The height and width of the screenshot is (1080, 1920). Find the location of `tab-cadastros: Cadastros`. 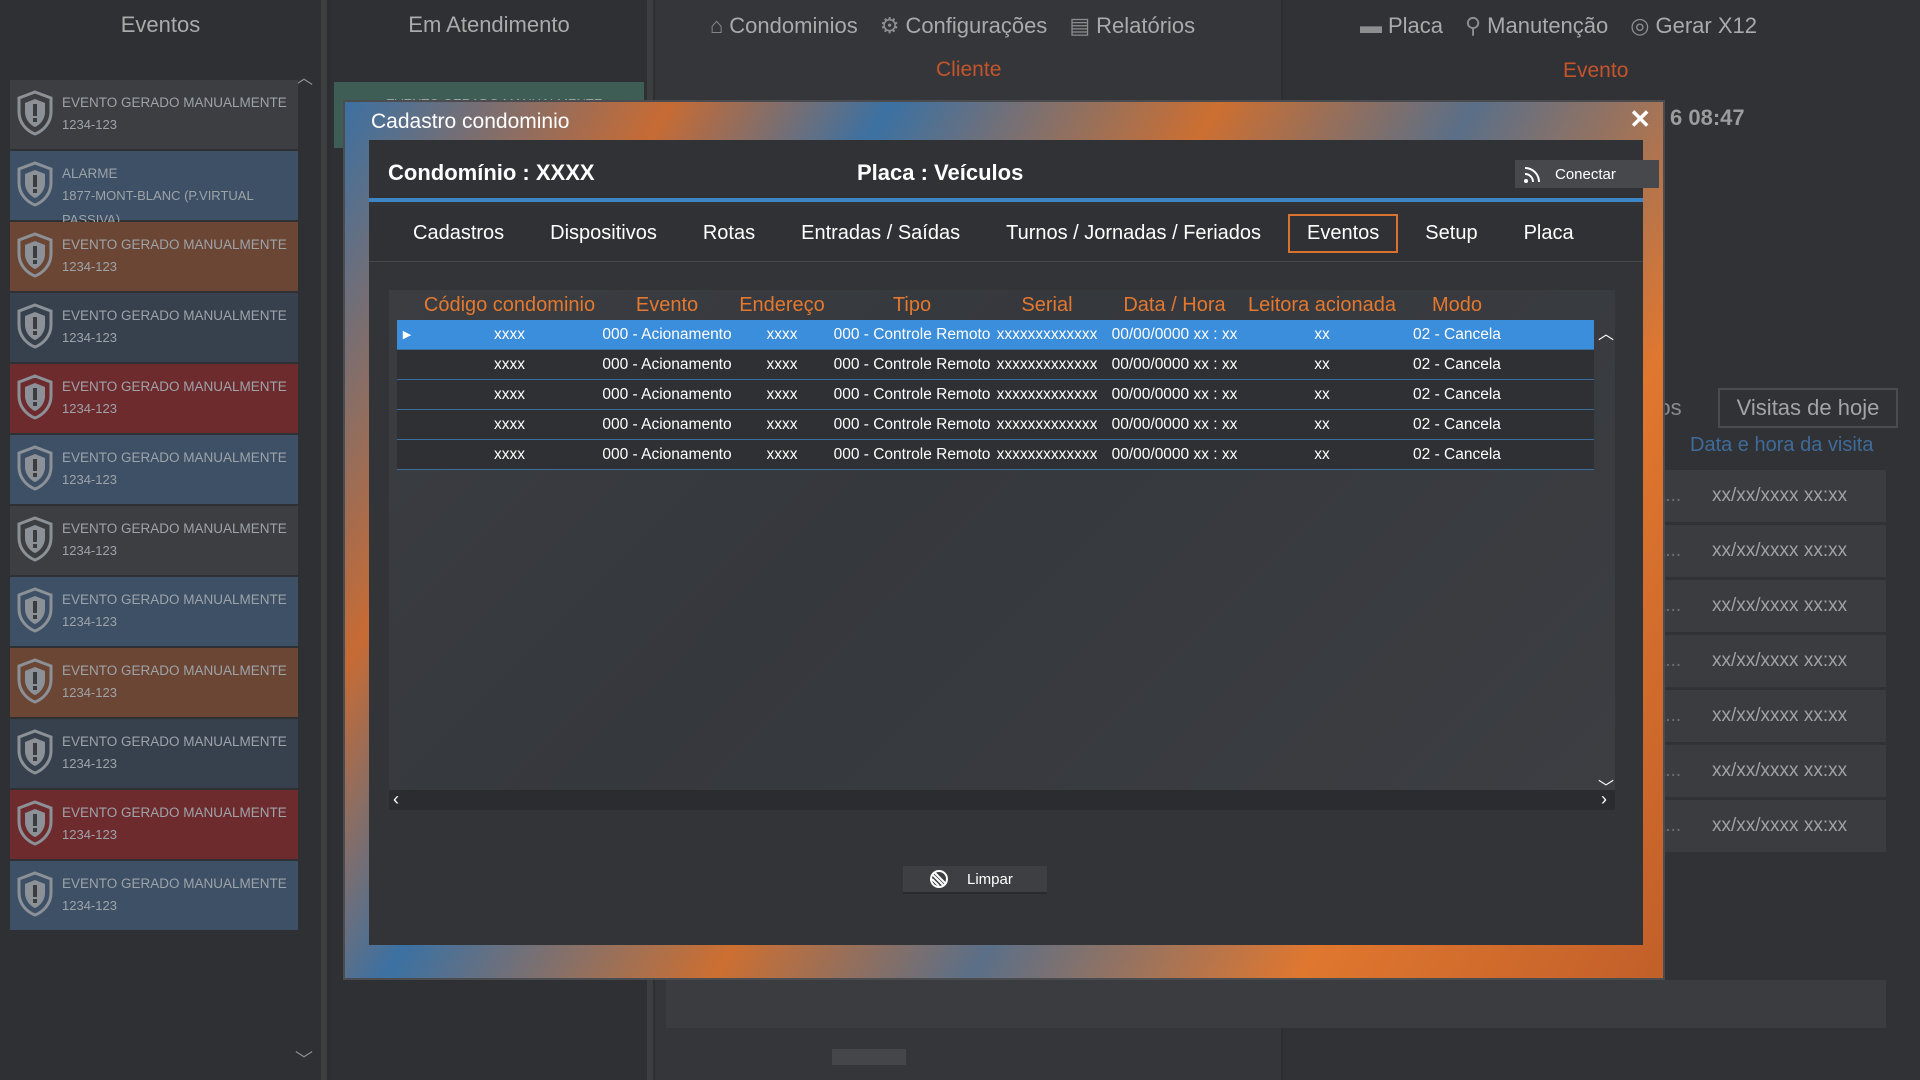

tab-cadastros: Cadastros is located at coordinates (458, 233).